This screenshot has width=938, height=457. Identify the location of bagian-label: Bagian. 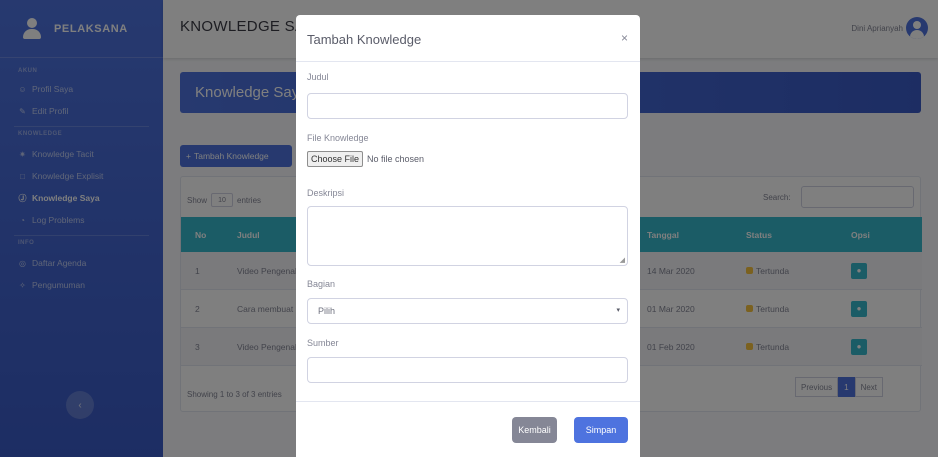
(321, 284).